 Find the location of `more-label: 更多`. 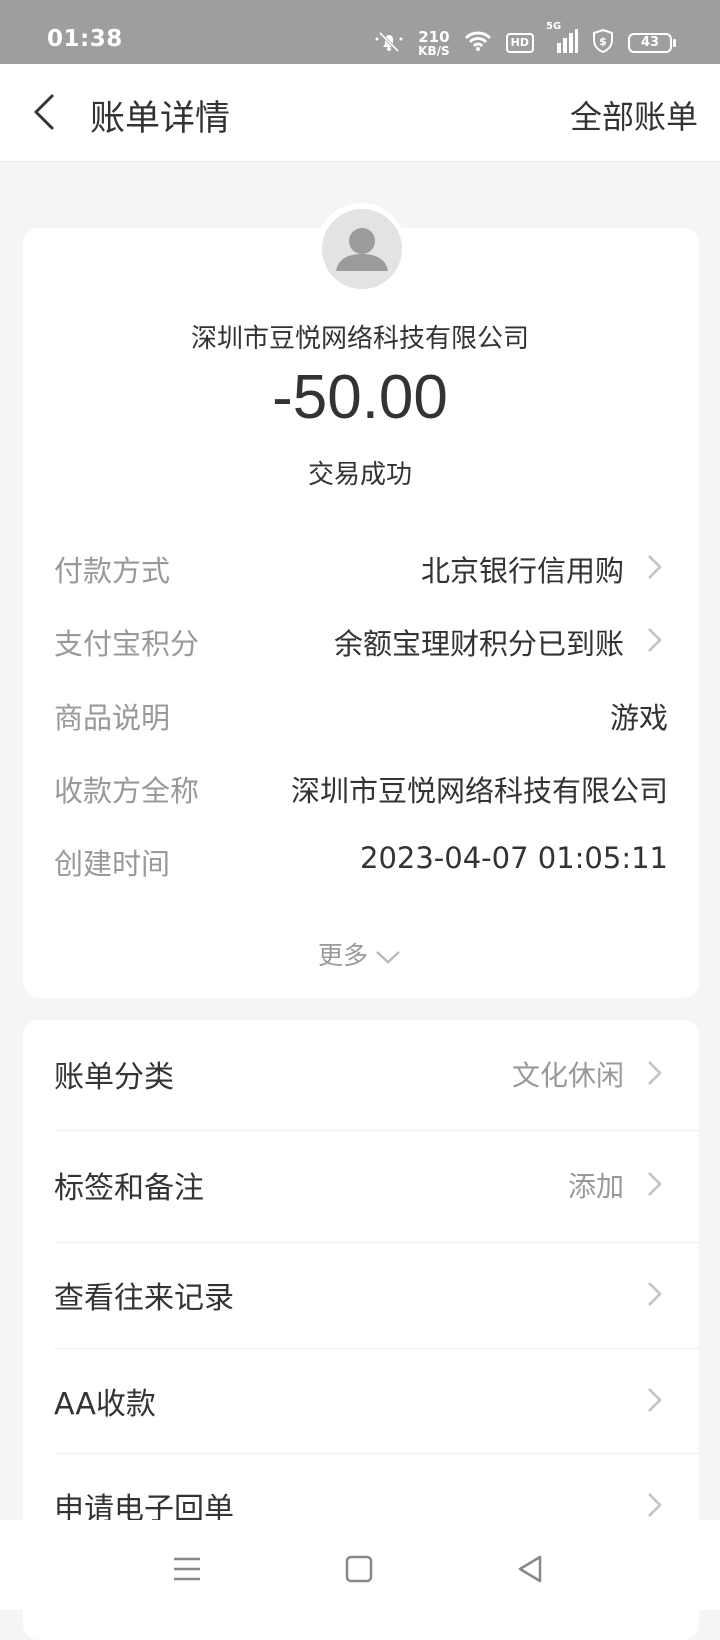

more-label: 更多 is located at coordinates (342, 955).